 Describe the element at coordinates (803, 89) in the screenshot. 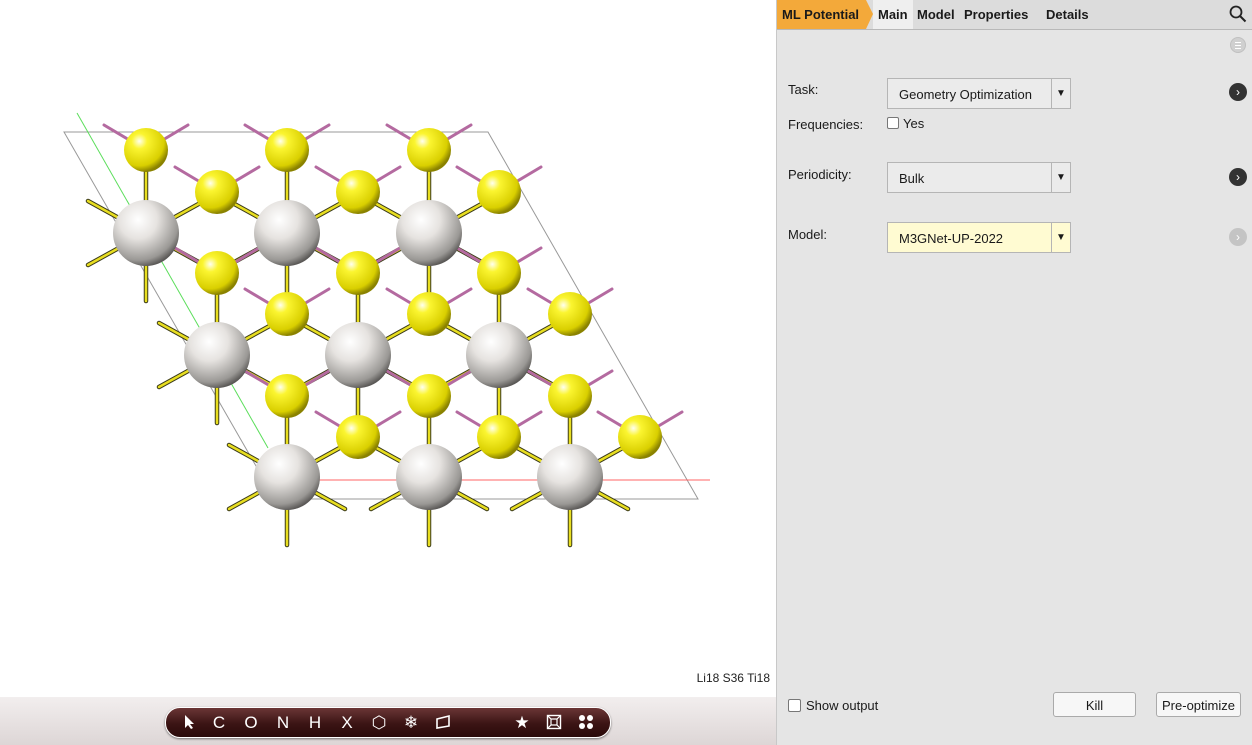

I see `task-label: Task:` at that location.